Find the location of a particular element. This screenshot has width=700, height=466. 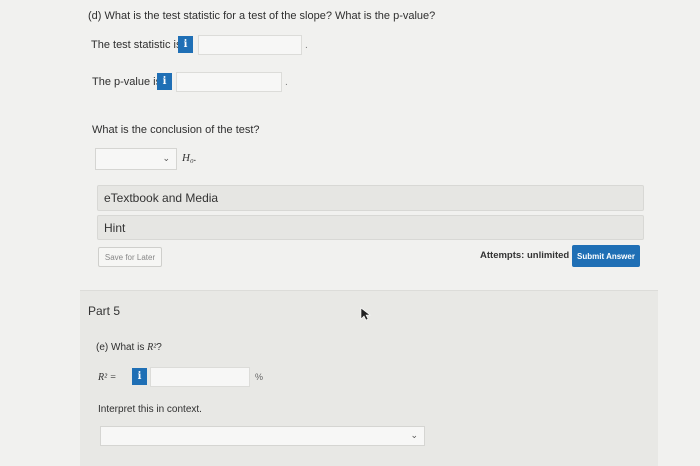

conclusion-prompt: What is the conclusion of the test? is located at coordinates (176, 130).